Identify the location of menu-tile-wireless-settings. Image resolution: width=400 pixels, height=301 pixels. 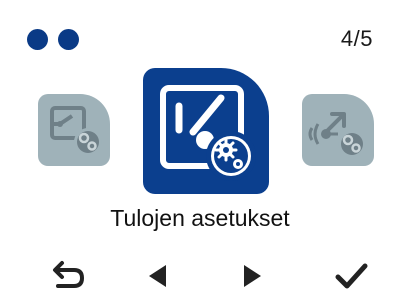
(338, 130).